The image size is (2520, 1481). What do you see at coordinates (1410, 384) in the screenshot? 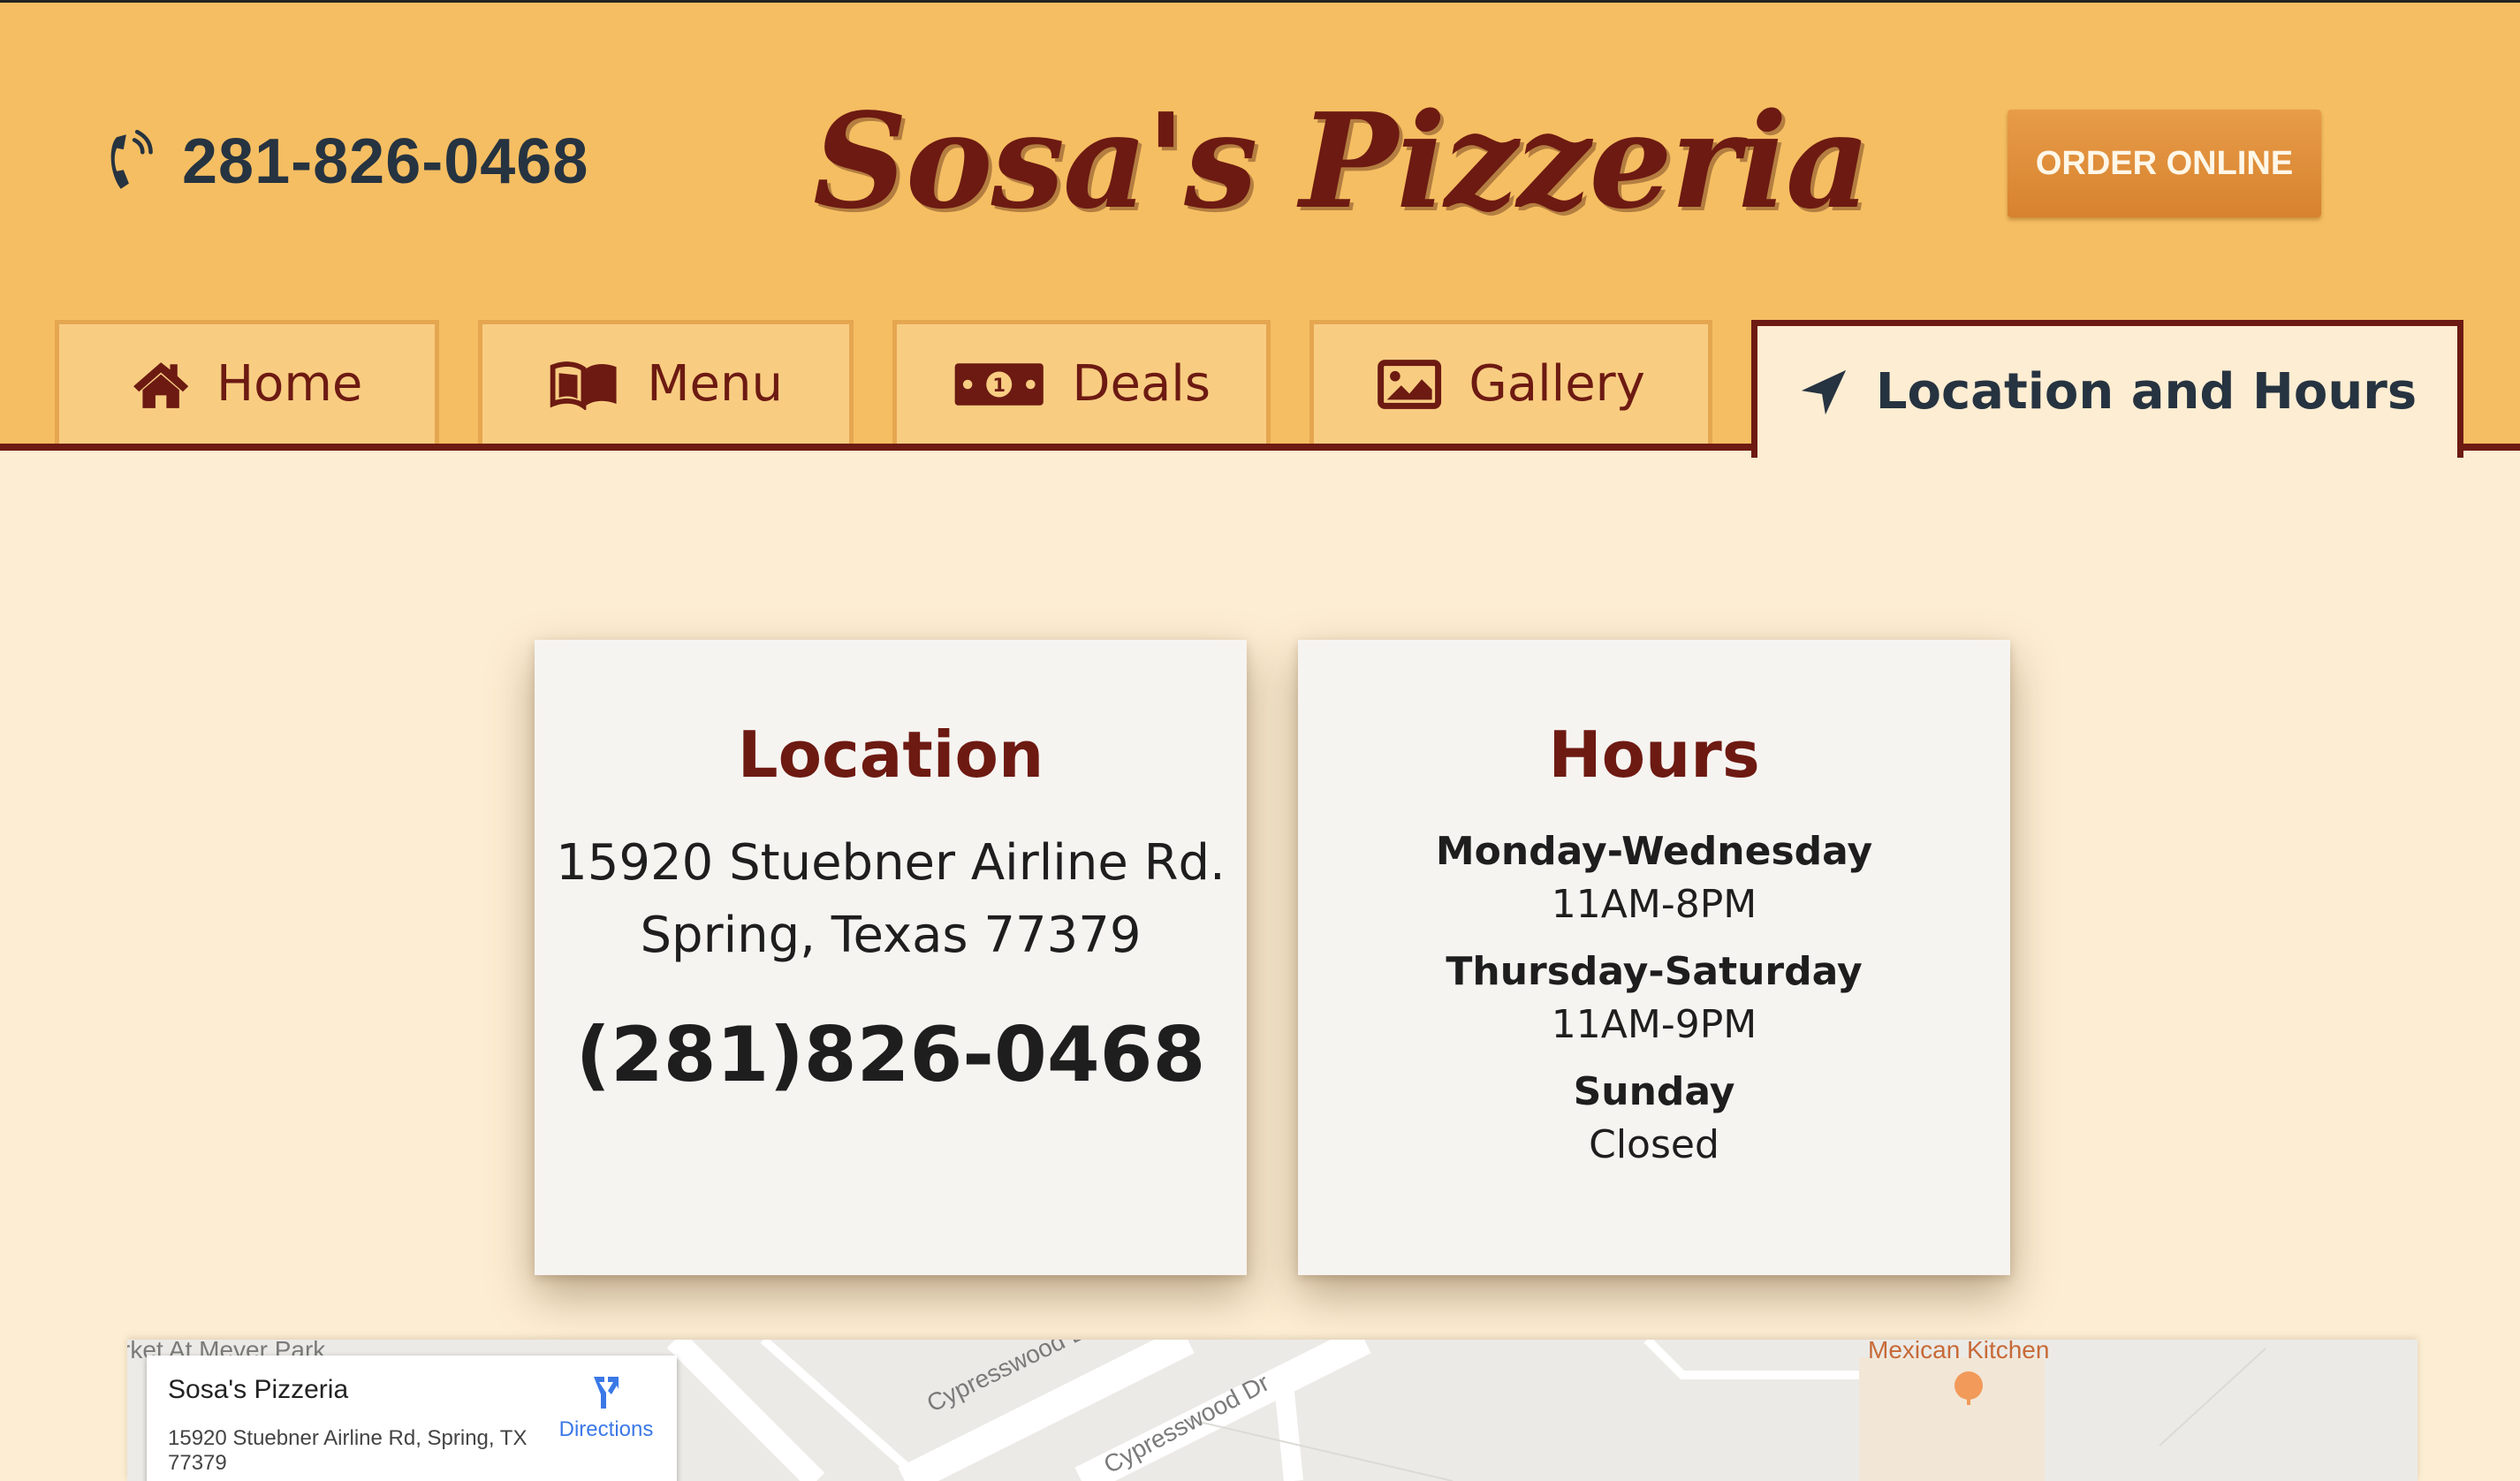
I see `image-icon` at bounding box center [1410, 384].